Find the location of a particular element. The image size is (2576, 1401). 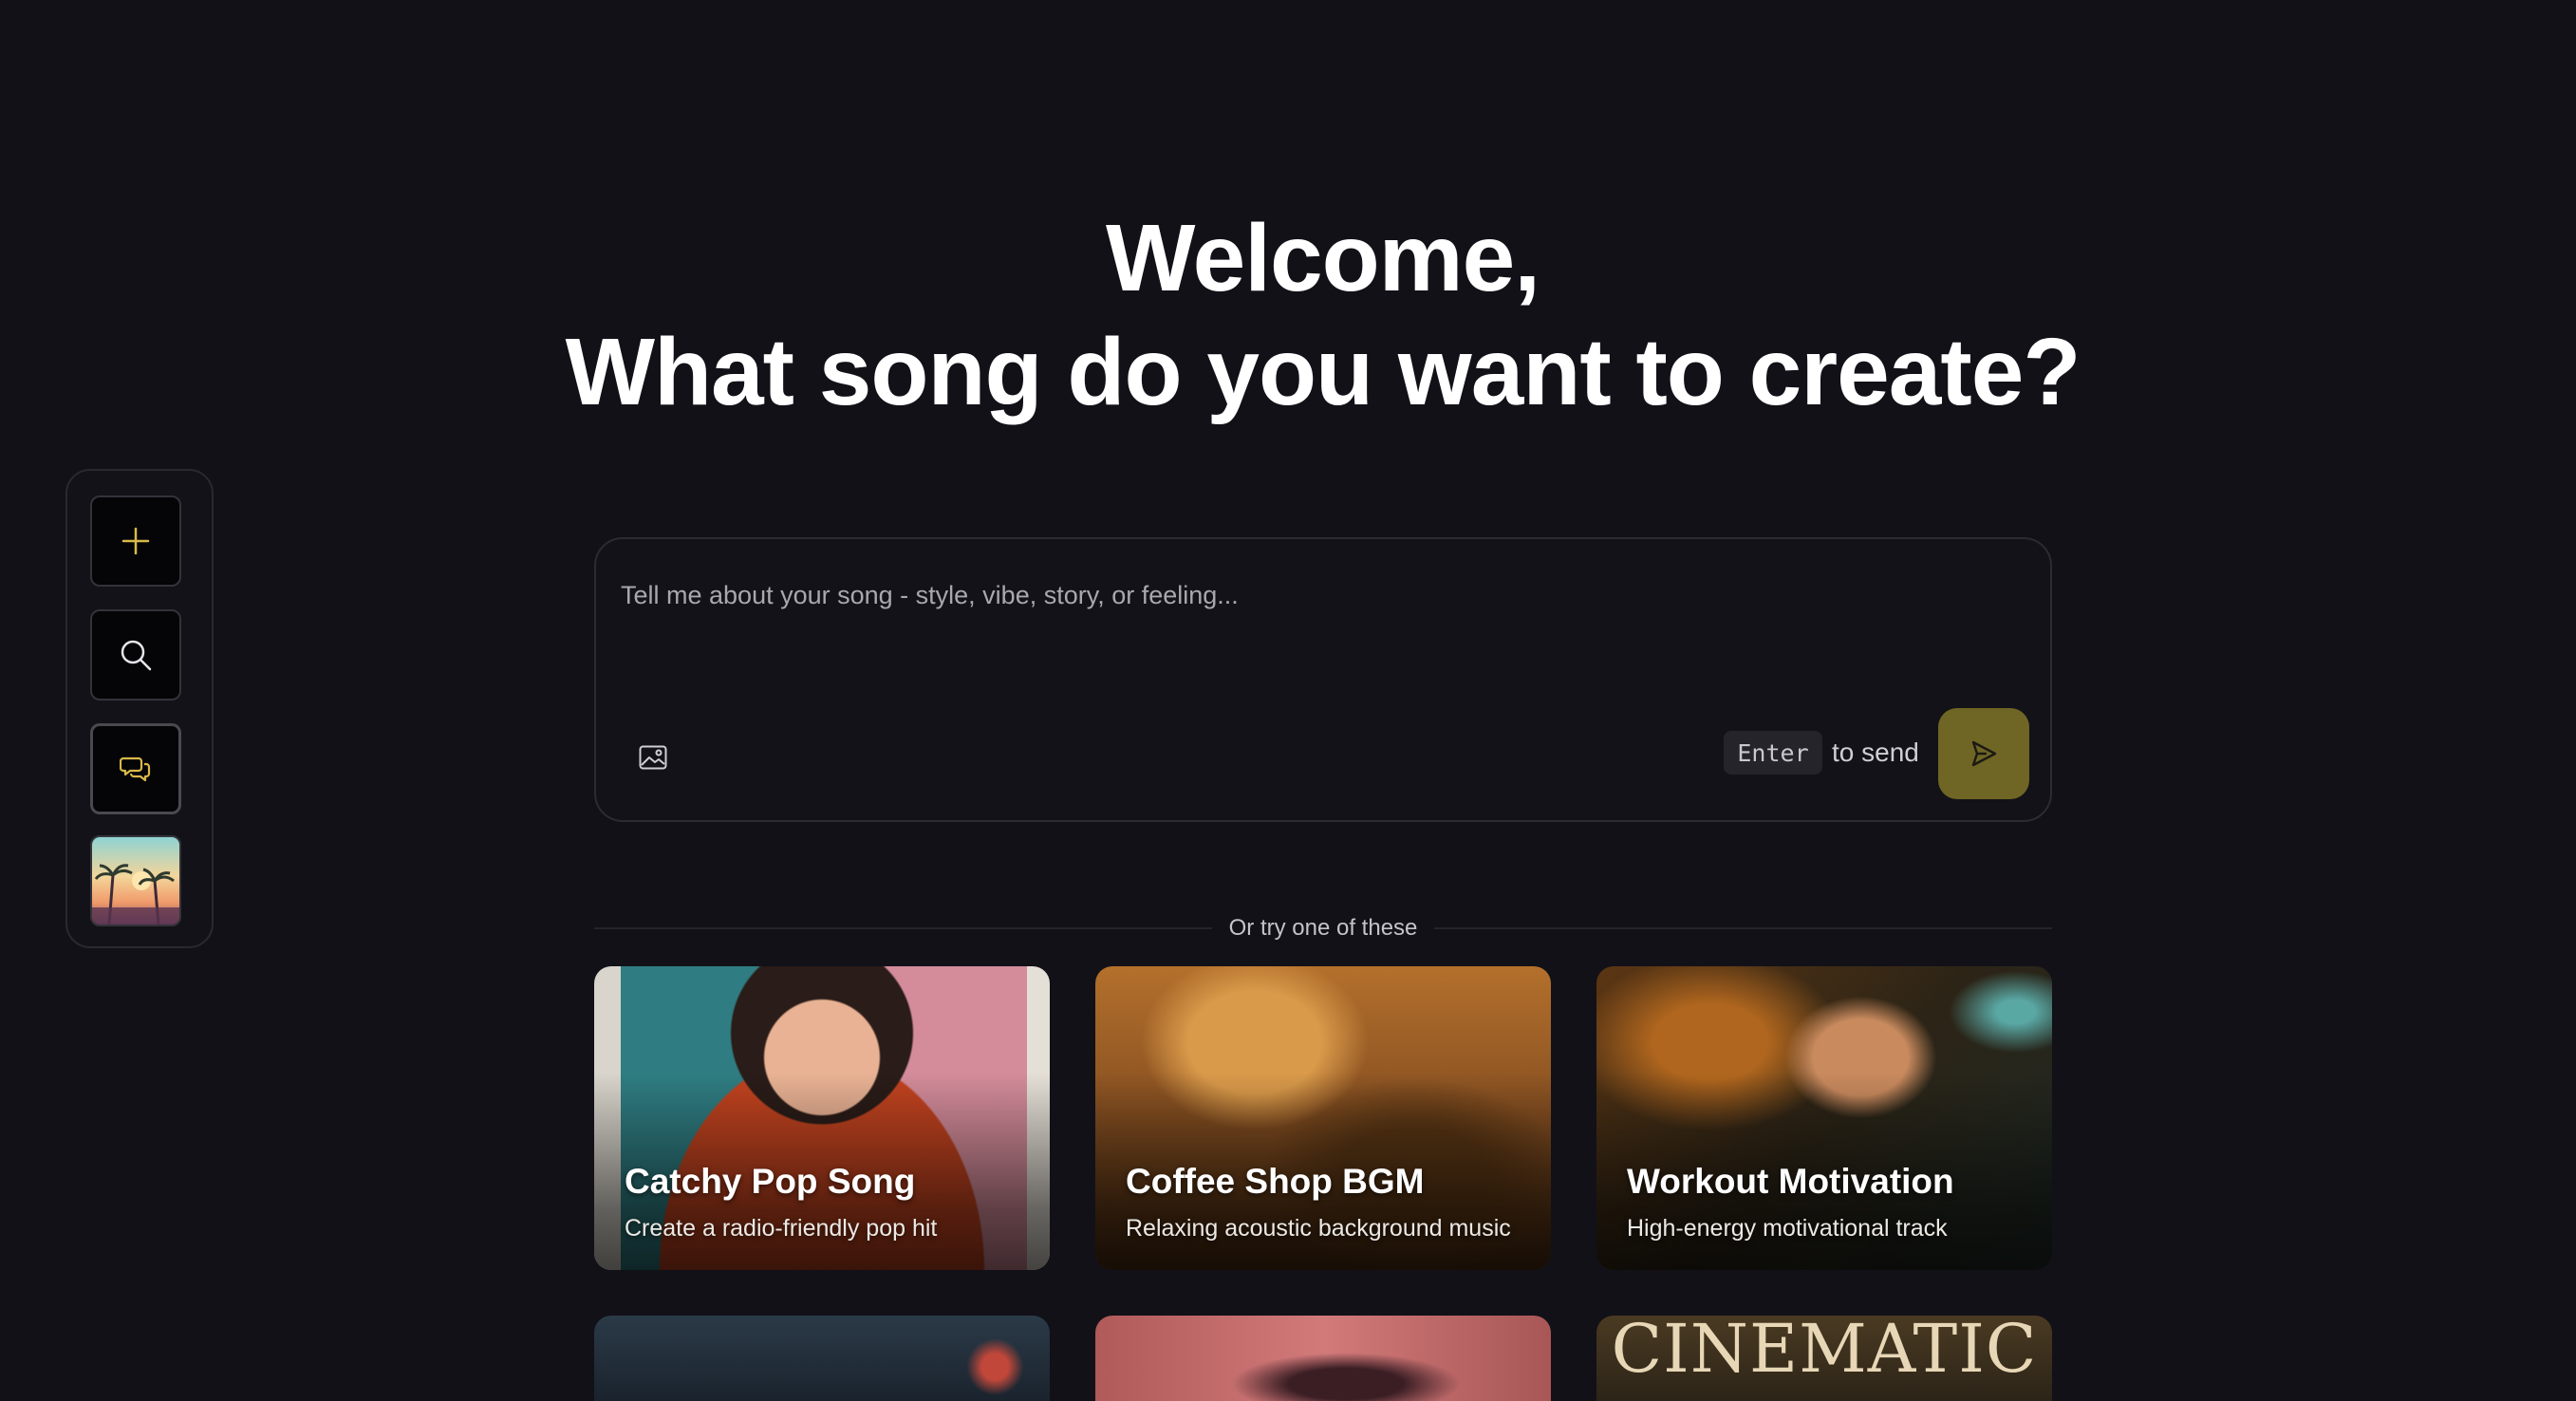

card-subtitle: Relaxing acoustic background music is located at coordinates (1319, 1228).